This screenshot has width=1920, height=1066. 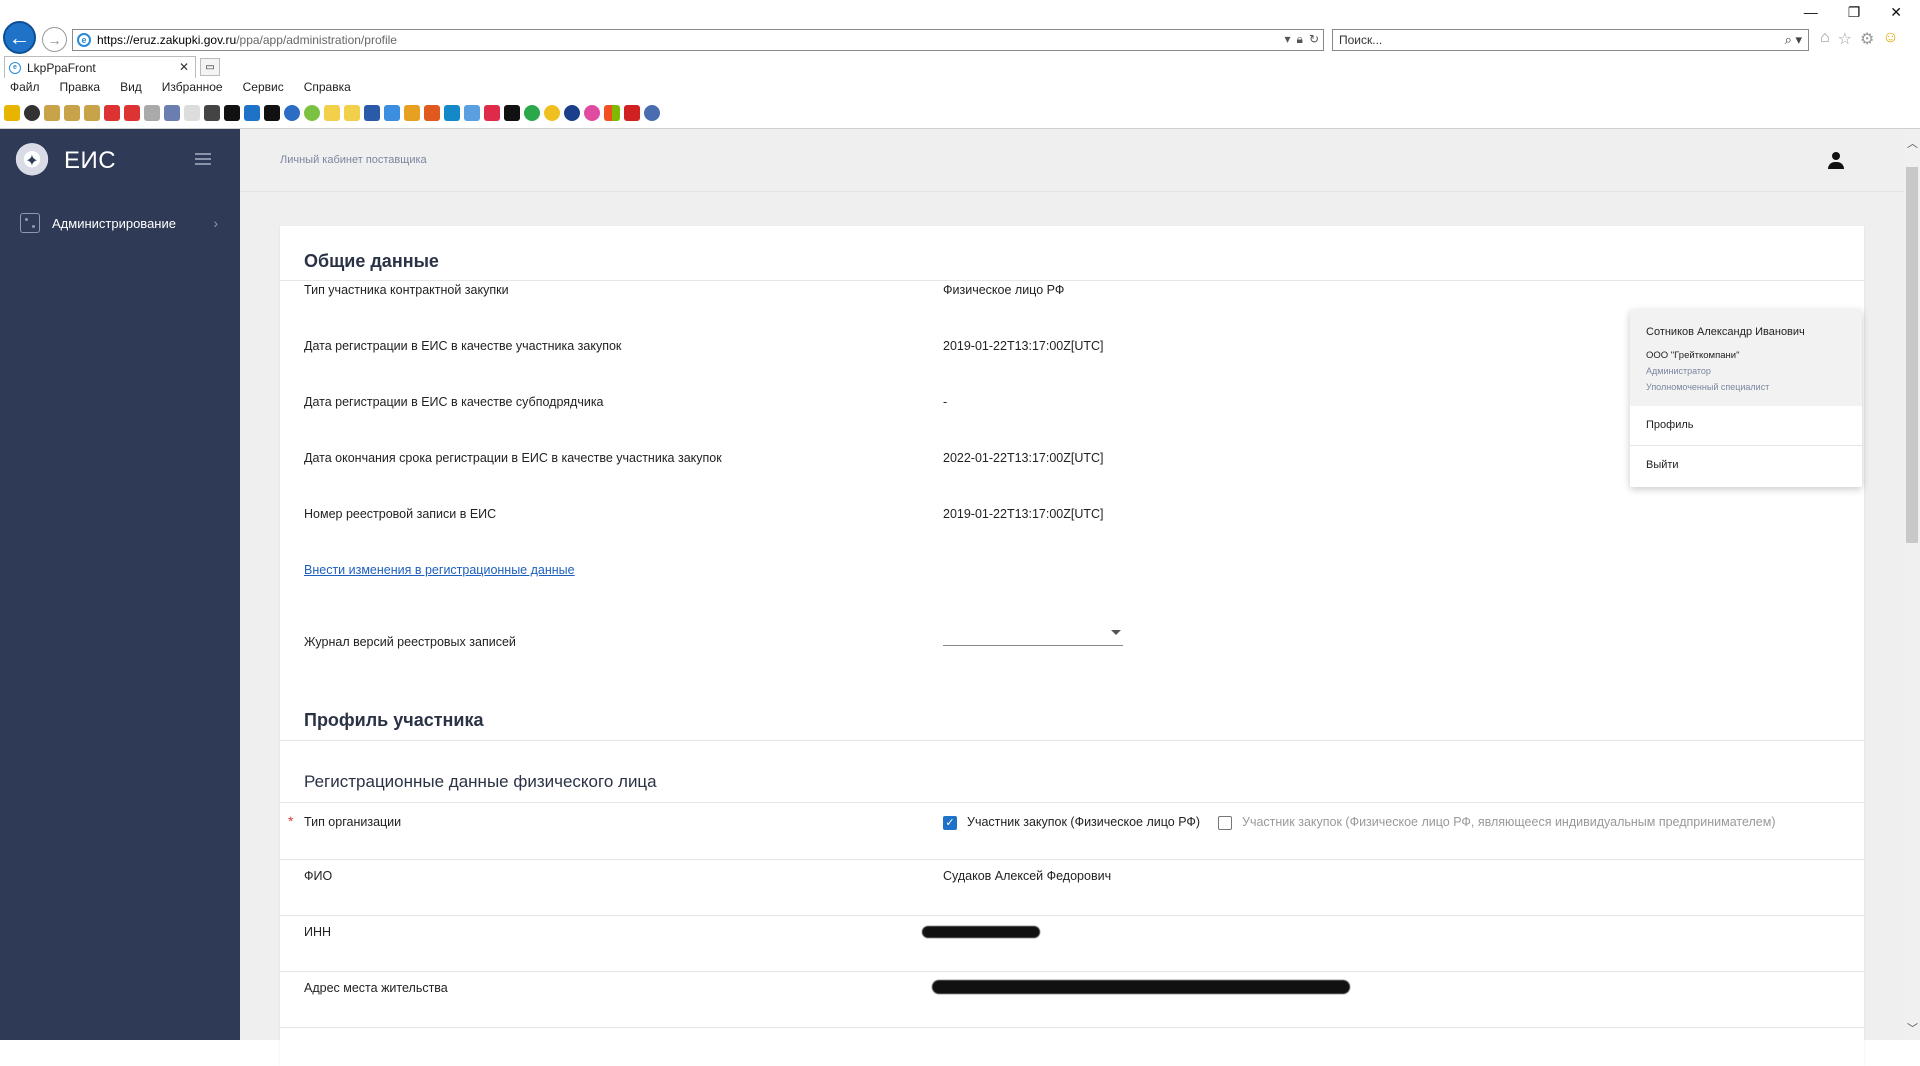 I want to click on browser-toolbar-icons: ⌂ ☆ ⚙ ☺, so click(x=1859, y=39).